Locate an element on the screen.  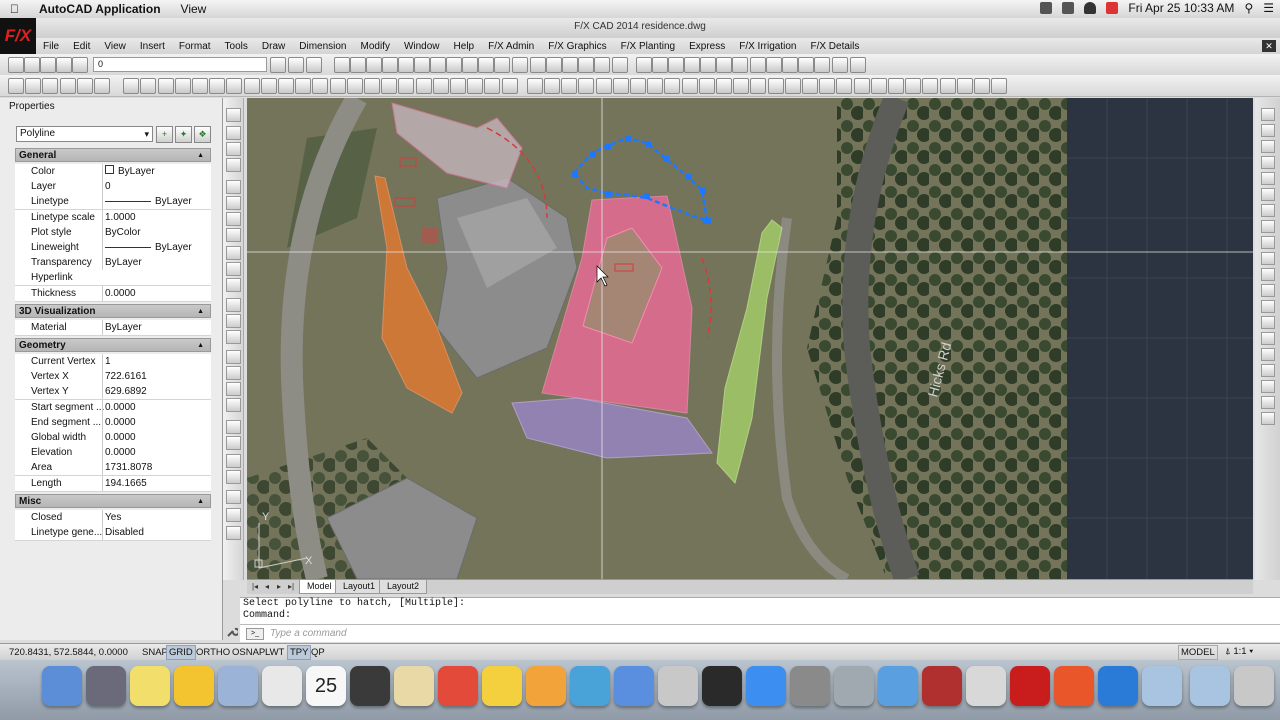
property-row: Linetype scale 1.0000 is located at coordinates (113, 217).